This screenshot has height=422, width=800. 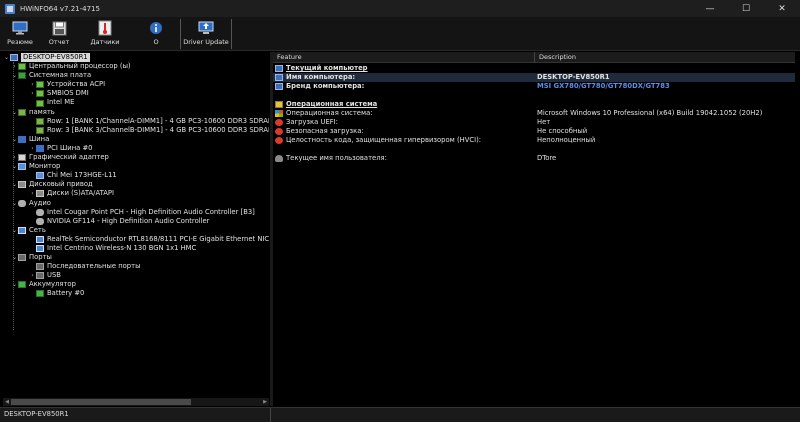 What do you see at coordinates (105, 28) in the screenshot?
I see `thermometer-icon` at bounding box center [105, 28].